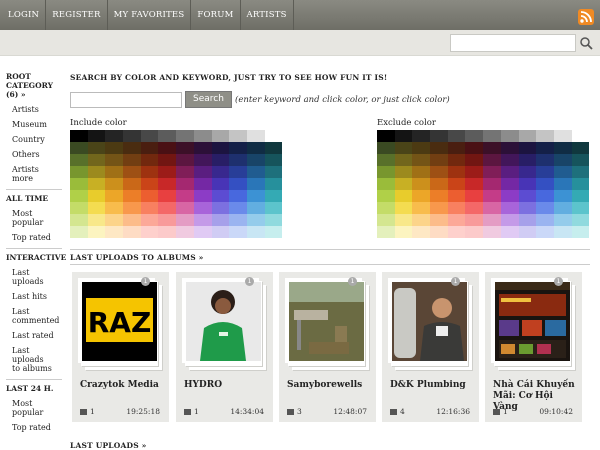 The image size is (600, 450). What do you see at coordinates (29, 277) in the screenshot?
I see `sidebar-item-last-uploads: Last uploads` at bounding box center [29, 277].